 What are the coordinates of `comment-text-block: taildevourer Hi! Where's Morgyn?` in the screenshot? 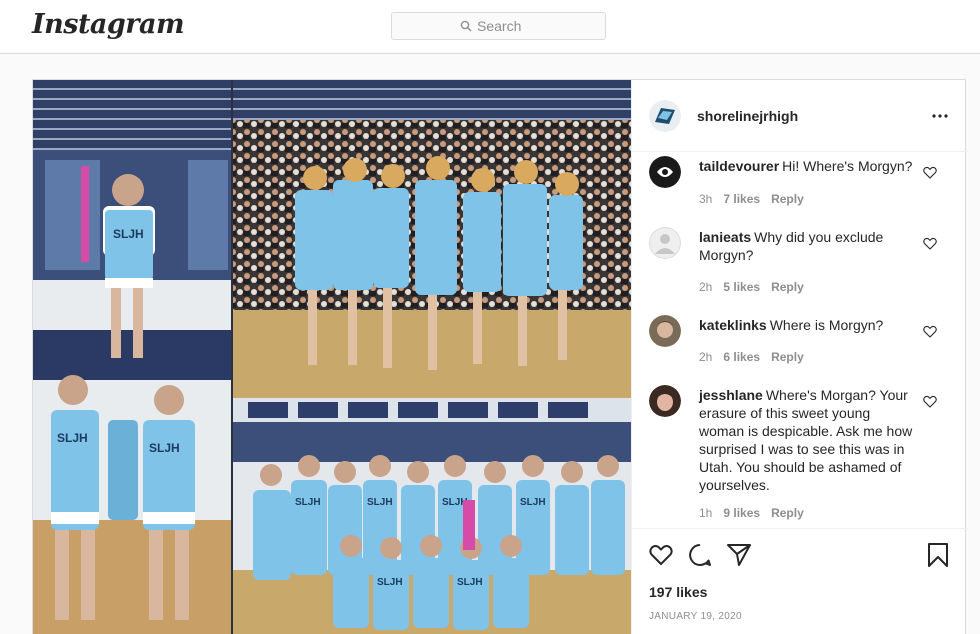 It's located at (806, 166).